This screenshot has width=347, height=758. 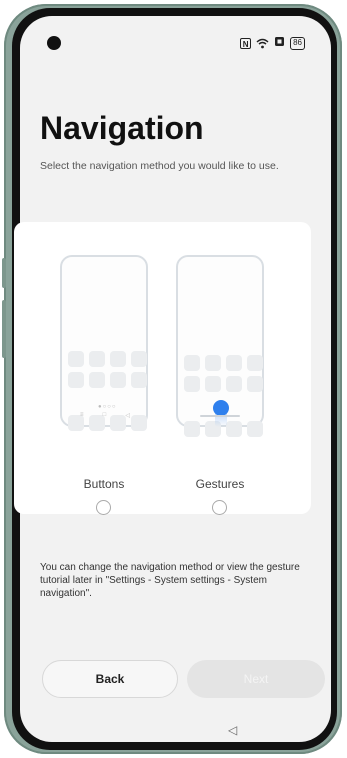 What do you see at coordinates (103, 507) in the screenshot?
I see `radio-buttons` at bounding box center [103, 507].